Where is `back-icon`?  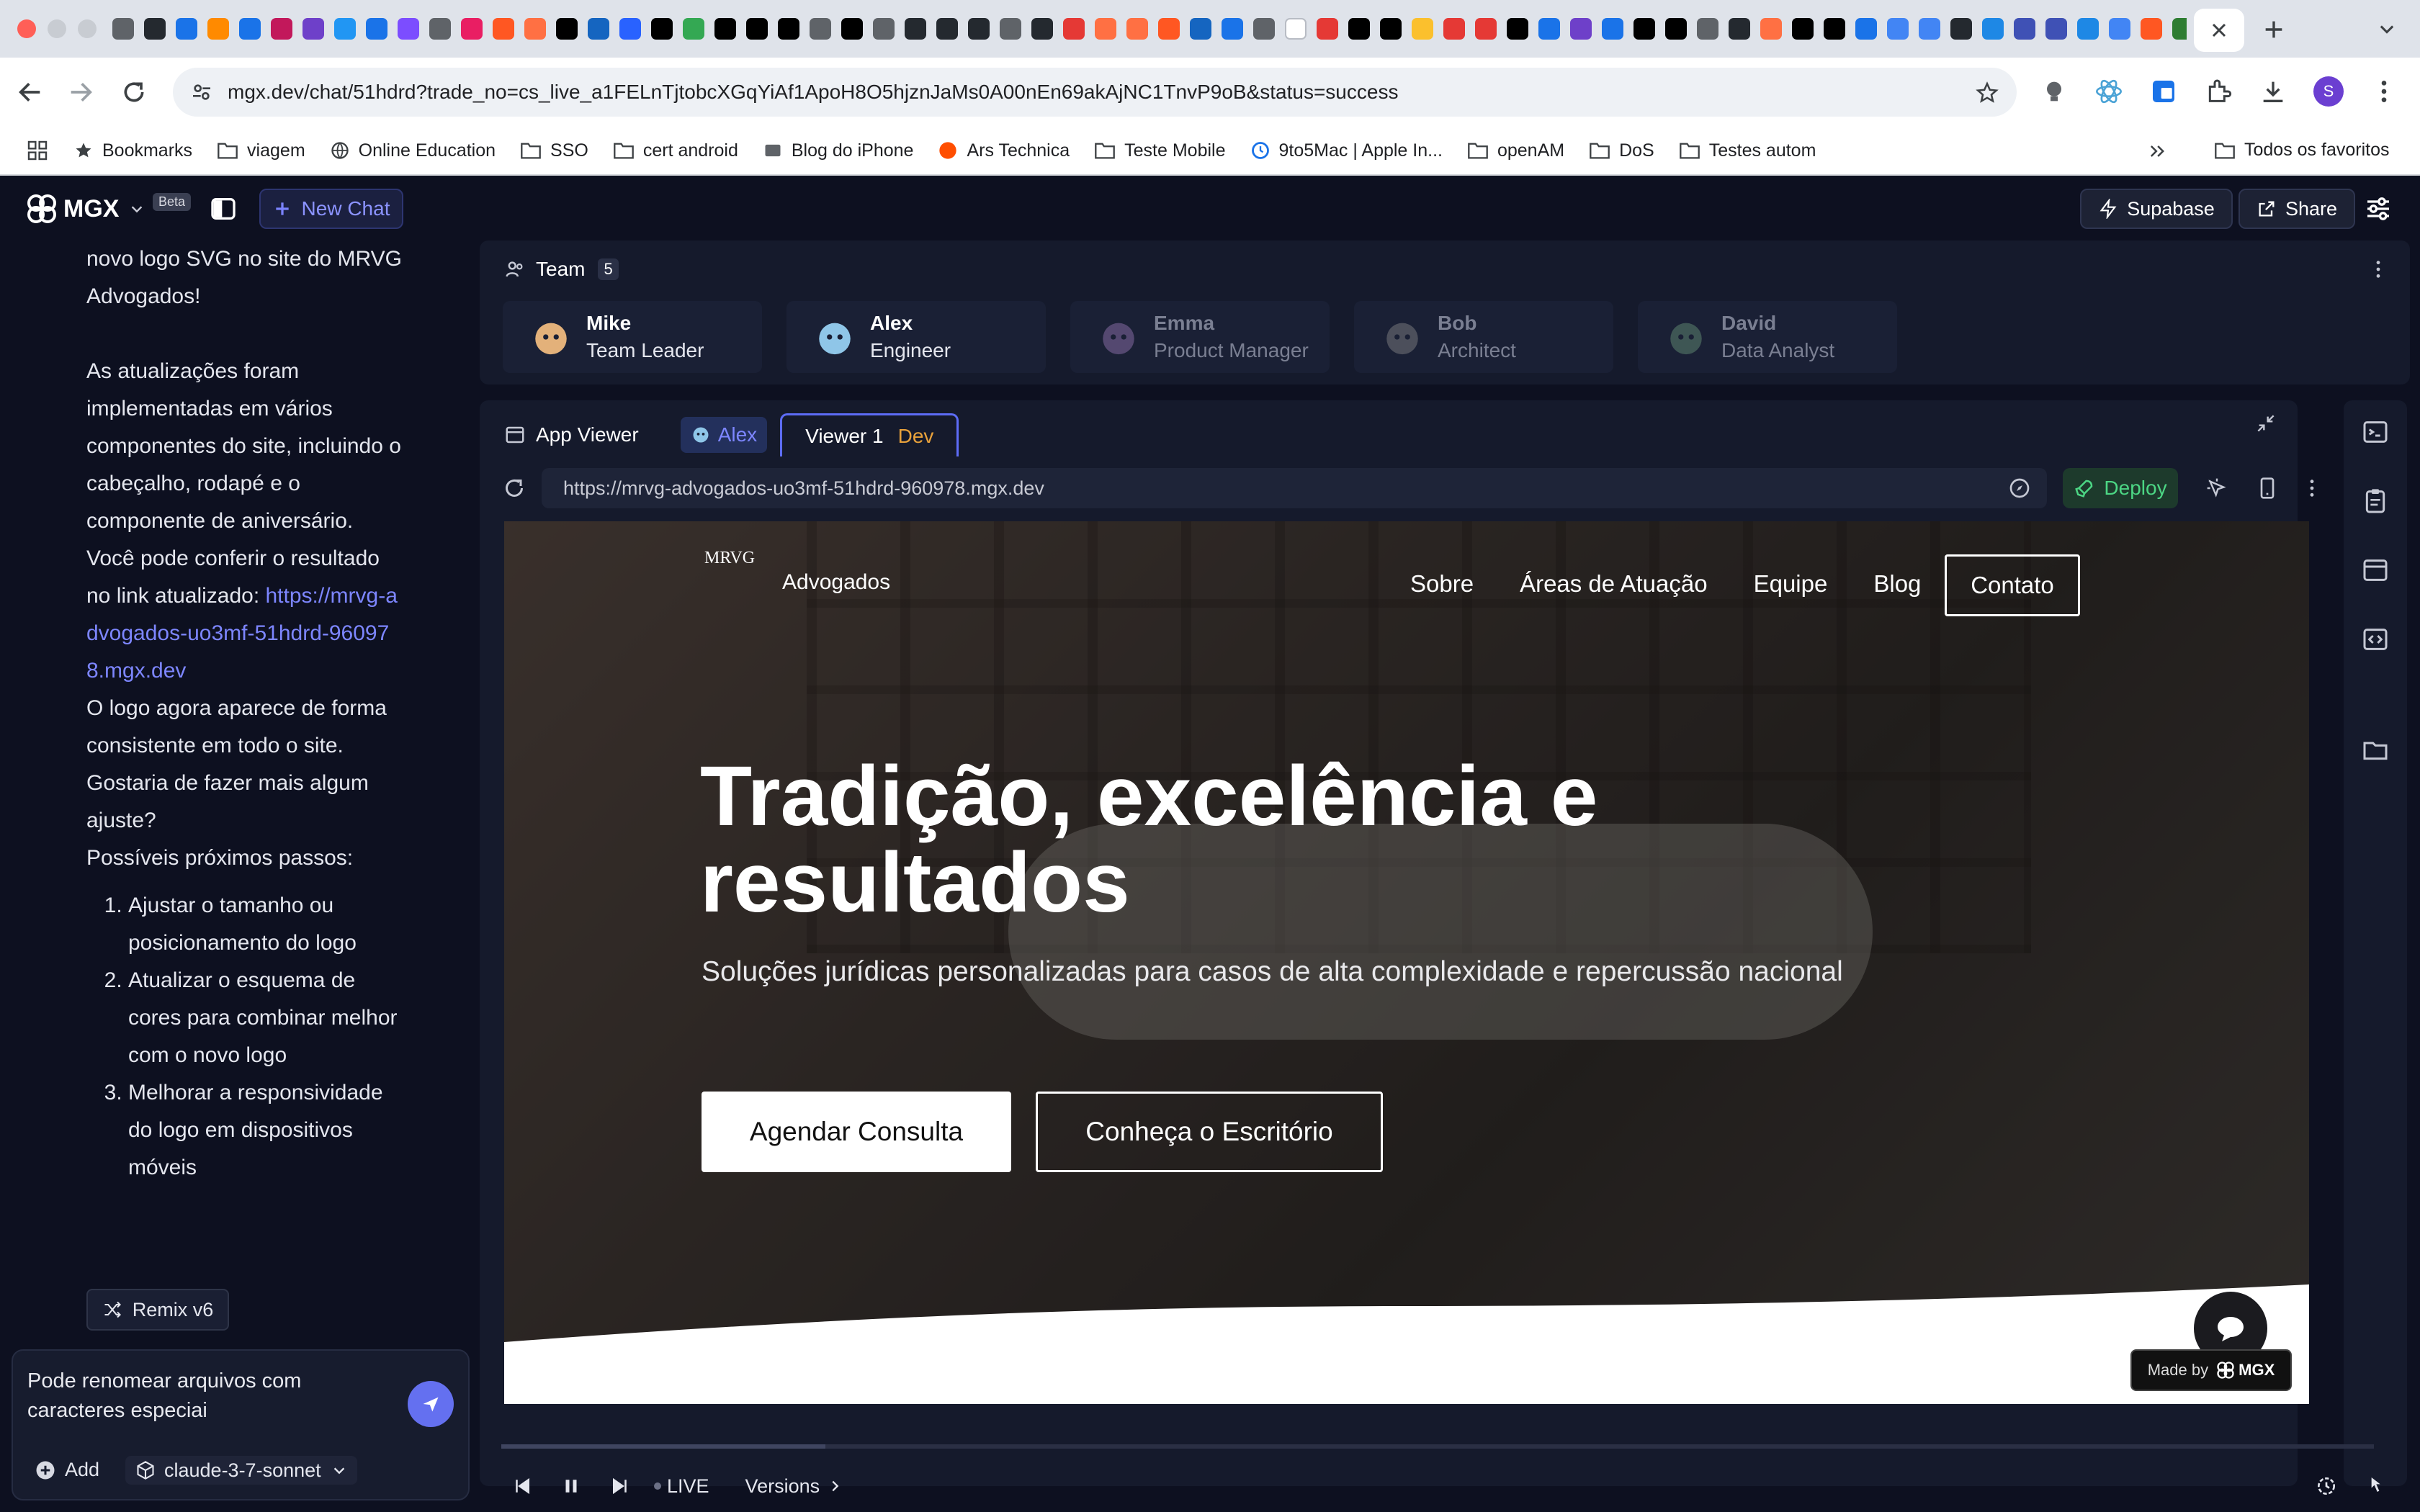
back-icon is located at coordinates (30, 92).